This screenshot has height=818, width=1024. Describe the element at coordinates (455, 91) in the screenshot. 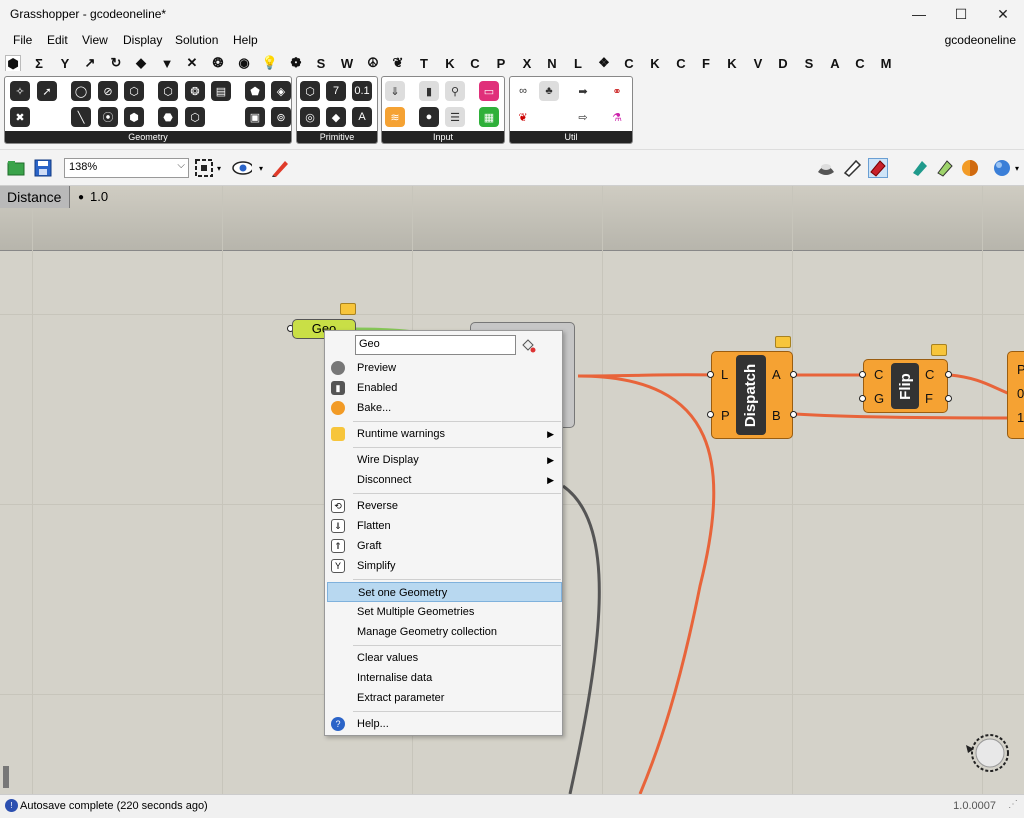

I see `slider-icon: ⚲` at that location.